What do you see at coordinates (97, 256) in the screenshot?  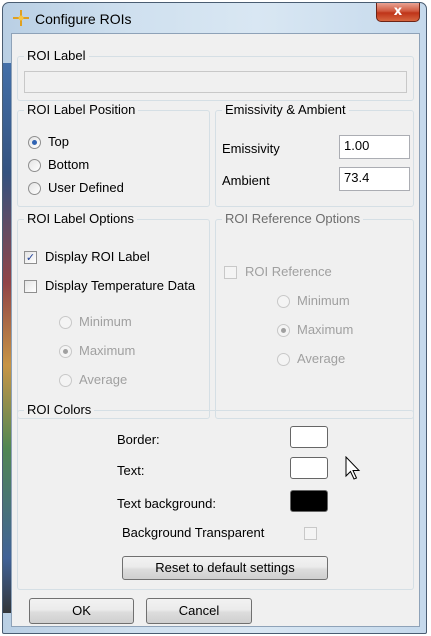 I see `display-roi-label-text: Display ROI Label` at bounding box center [97, 256].